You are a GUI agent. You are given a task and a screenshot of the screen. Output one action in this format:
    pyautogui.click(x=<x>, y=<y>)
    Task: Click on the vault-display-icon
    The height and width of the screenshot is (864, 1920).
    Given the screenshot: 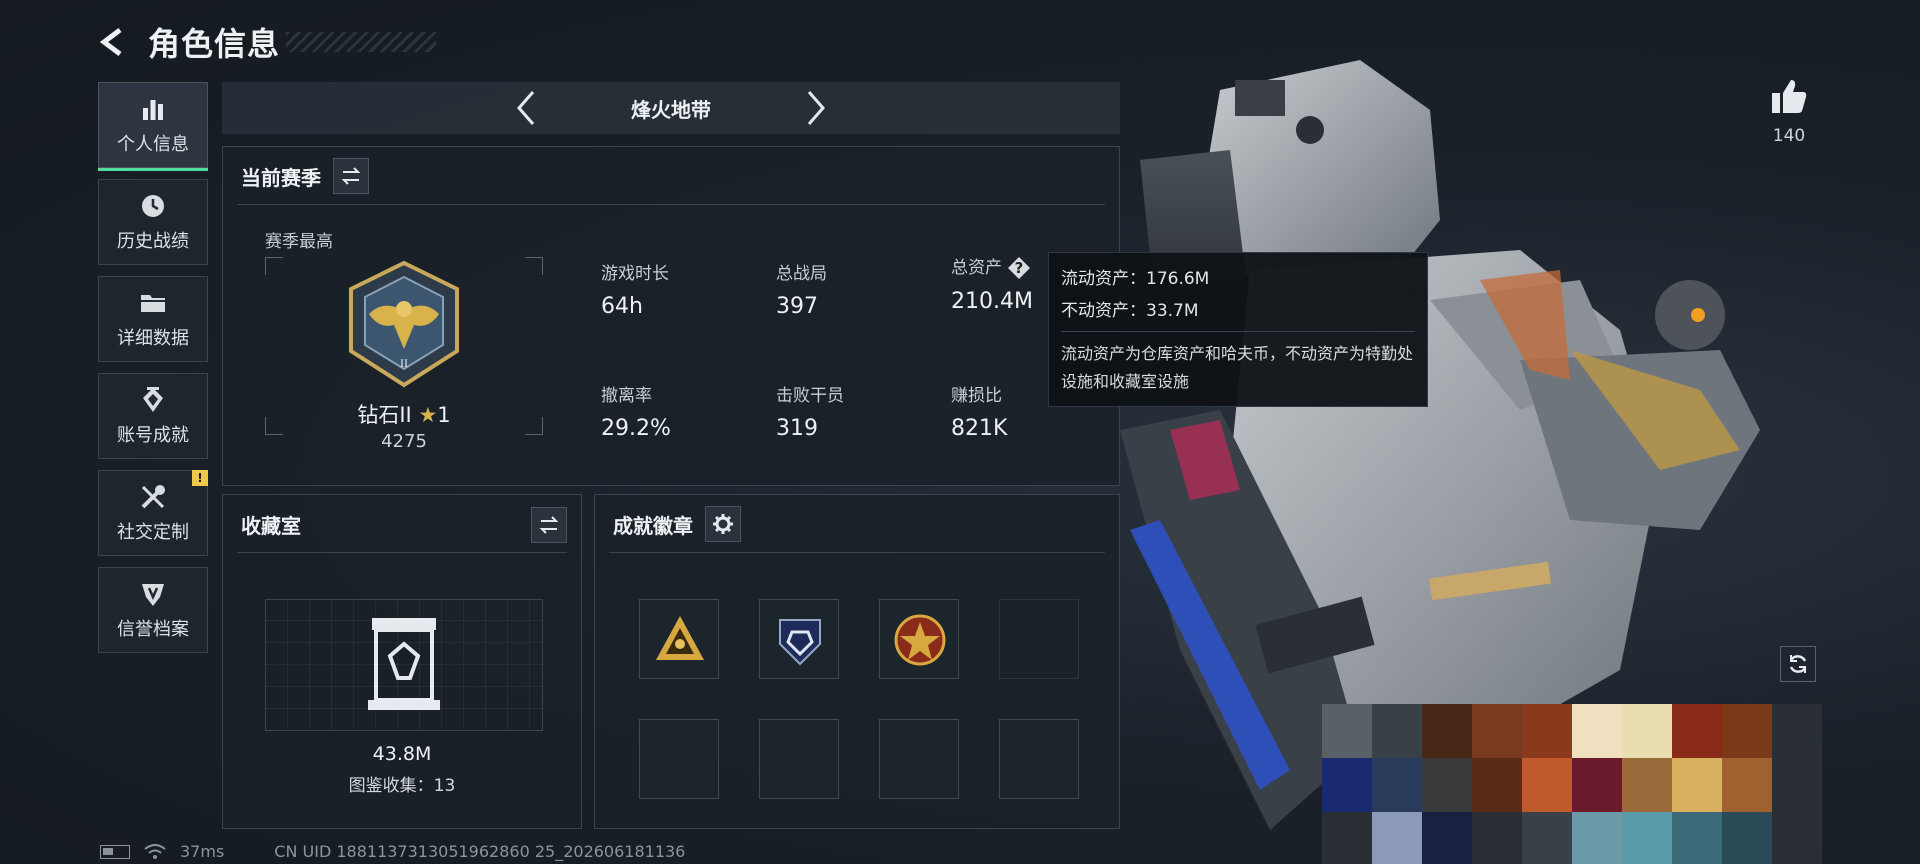 What is the action you would take?
    pyautogui.click(x=404, y=664)
    